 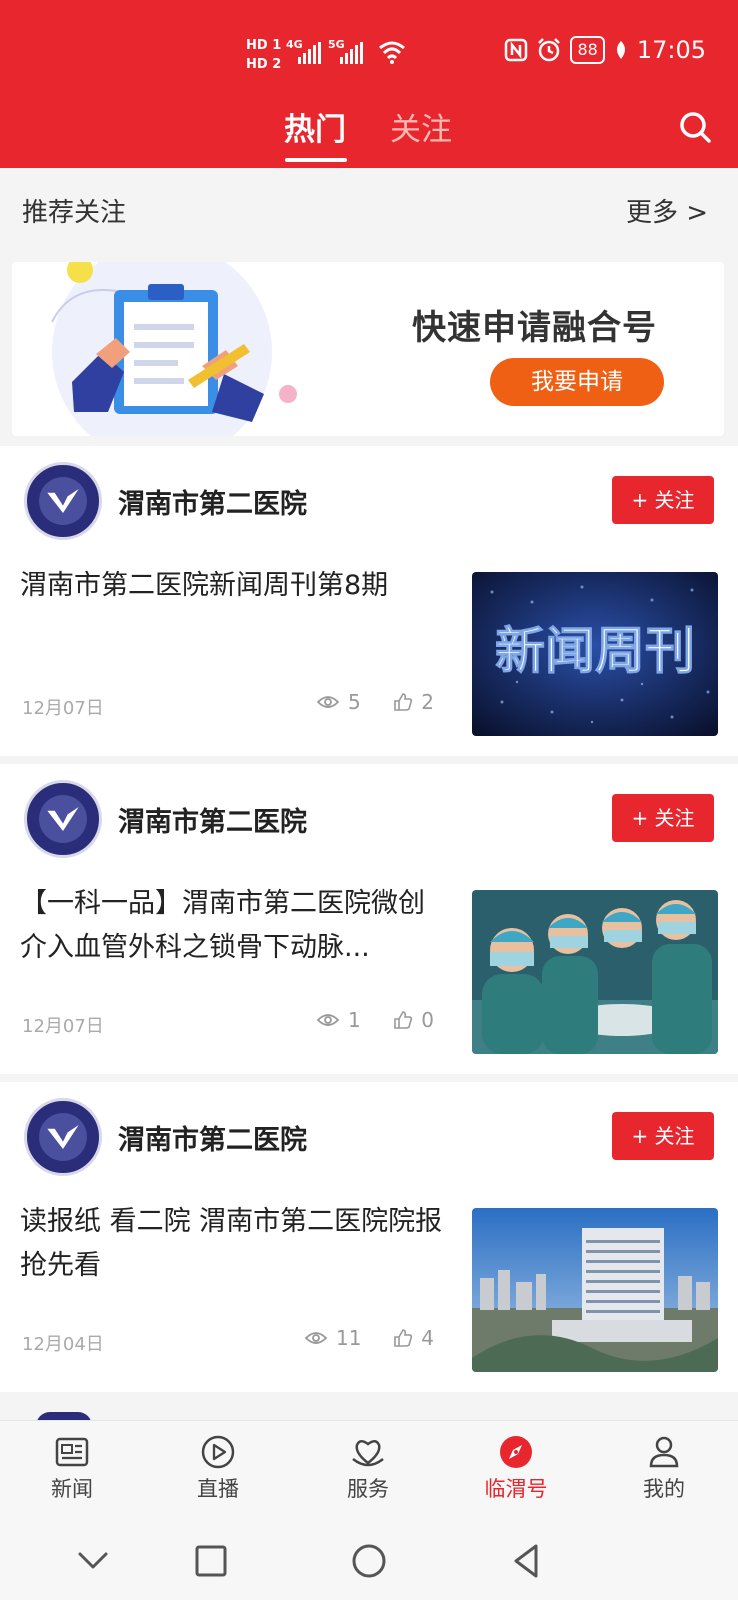 I want to click on hd1-label: HD 1, so click(x=264, y=45).